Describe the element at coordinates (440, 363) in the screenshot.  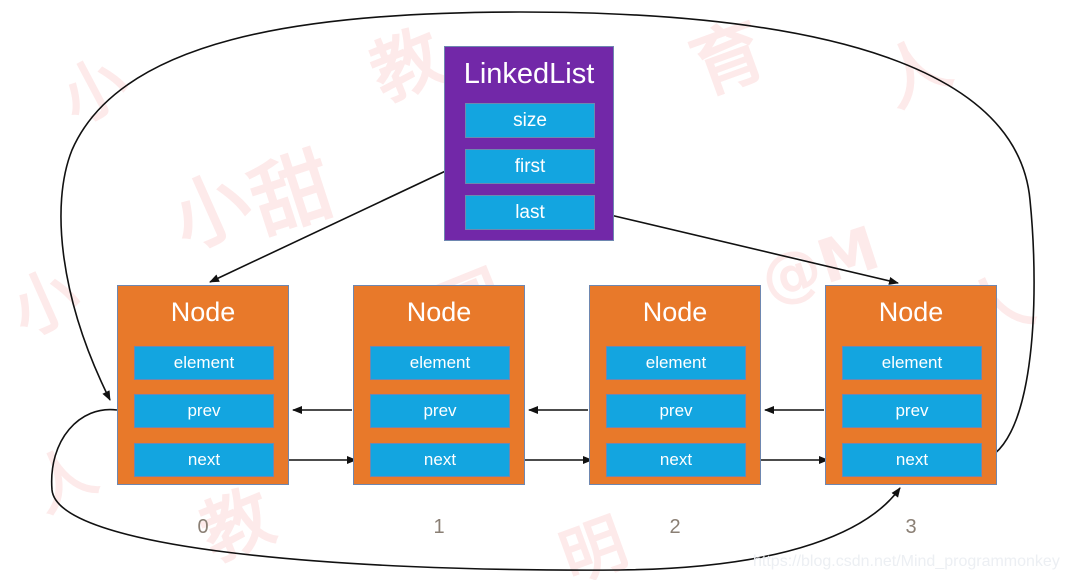
I see `node-1-field-element: element` at that location.